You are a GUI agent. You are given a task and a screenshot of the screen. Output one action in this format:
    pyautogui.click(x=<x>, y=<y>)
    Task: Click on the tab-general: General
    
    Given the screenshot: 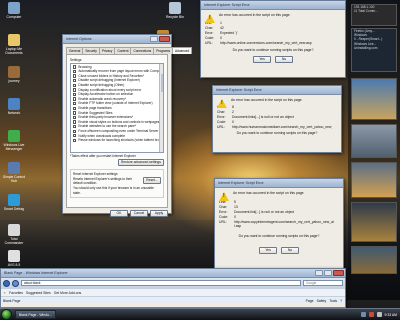 What is the action you would take?
    pyautogui.click(x=75, y=50)
    